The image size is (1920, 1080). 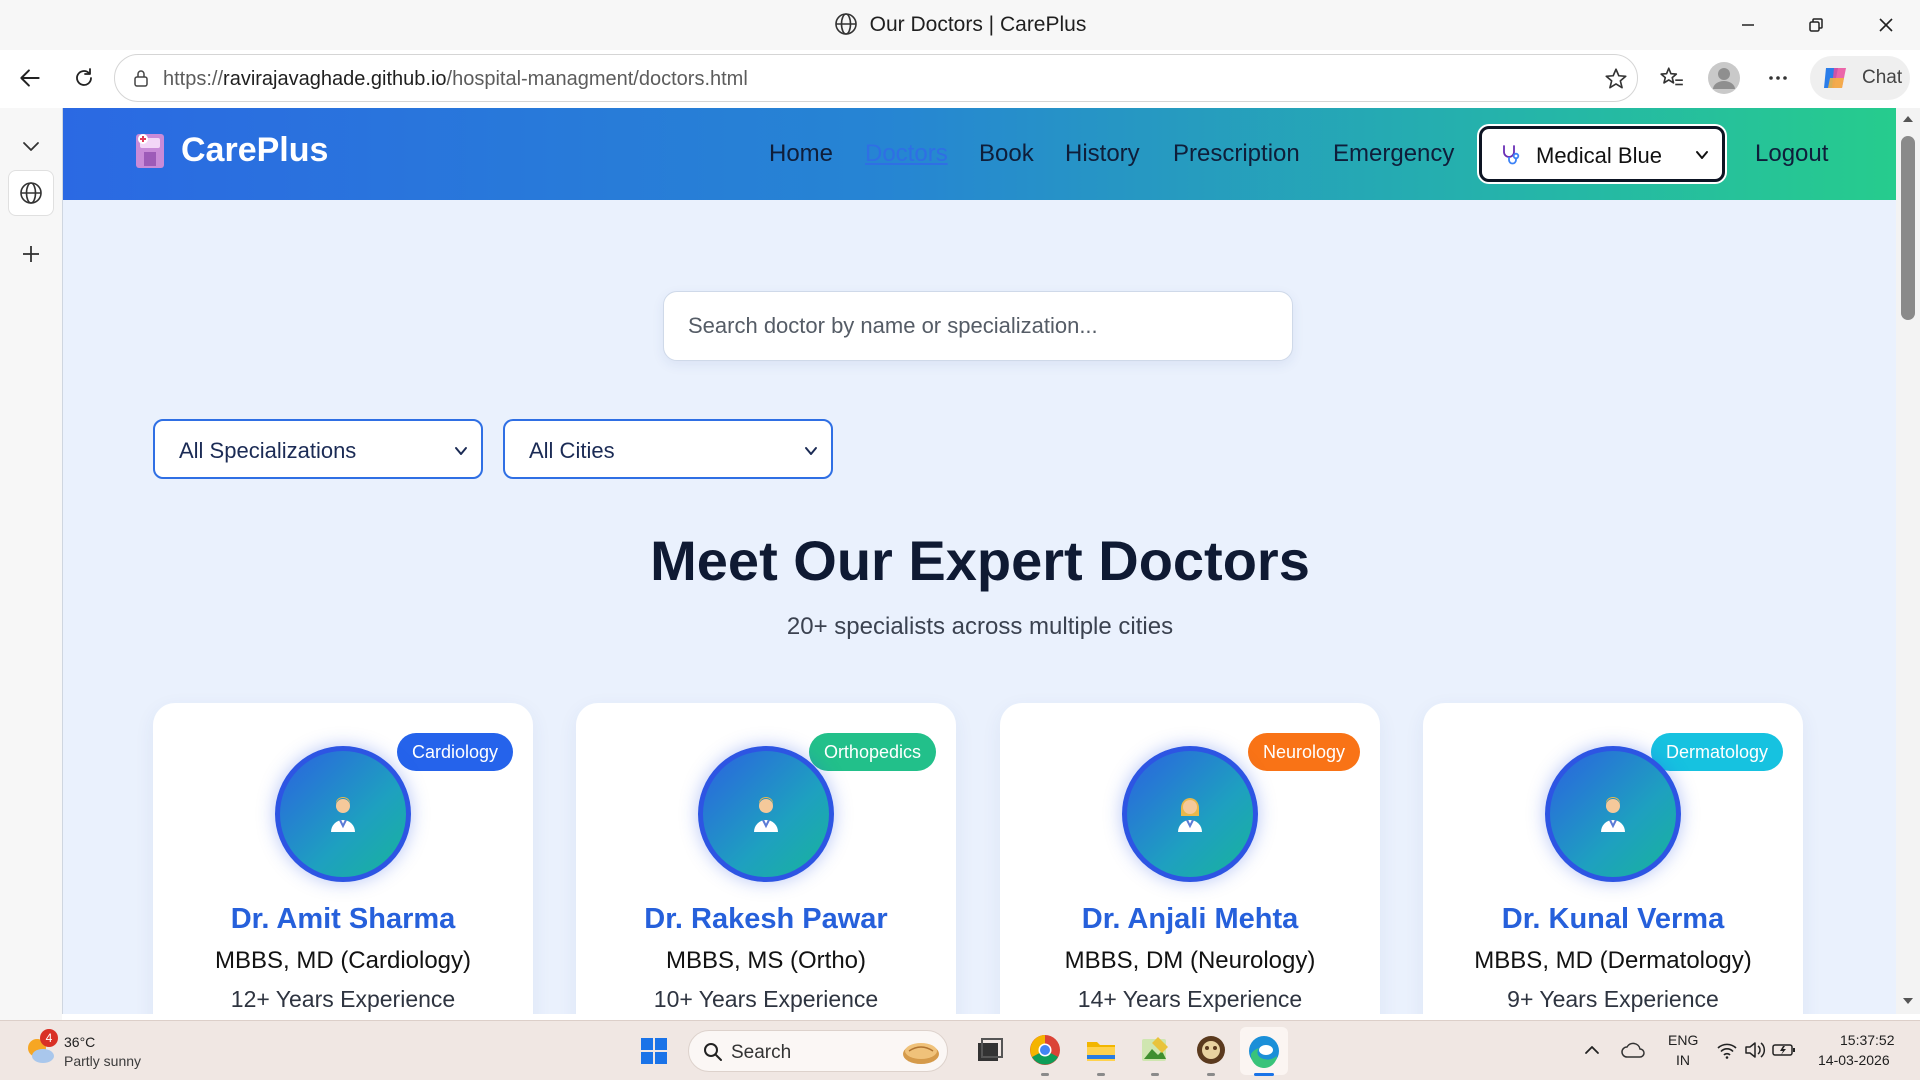 What do you see at coordinates (980, 626) in the screenshot?
I see `section-subtitle: 20+ specialists across multiple cities` at bounding box center [980, 626].